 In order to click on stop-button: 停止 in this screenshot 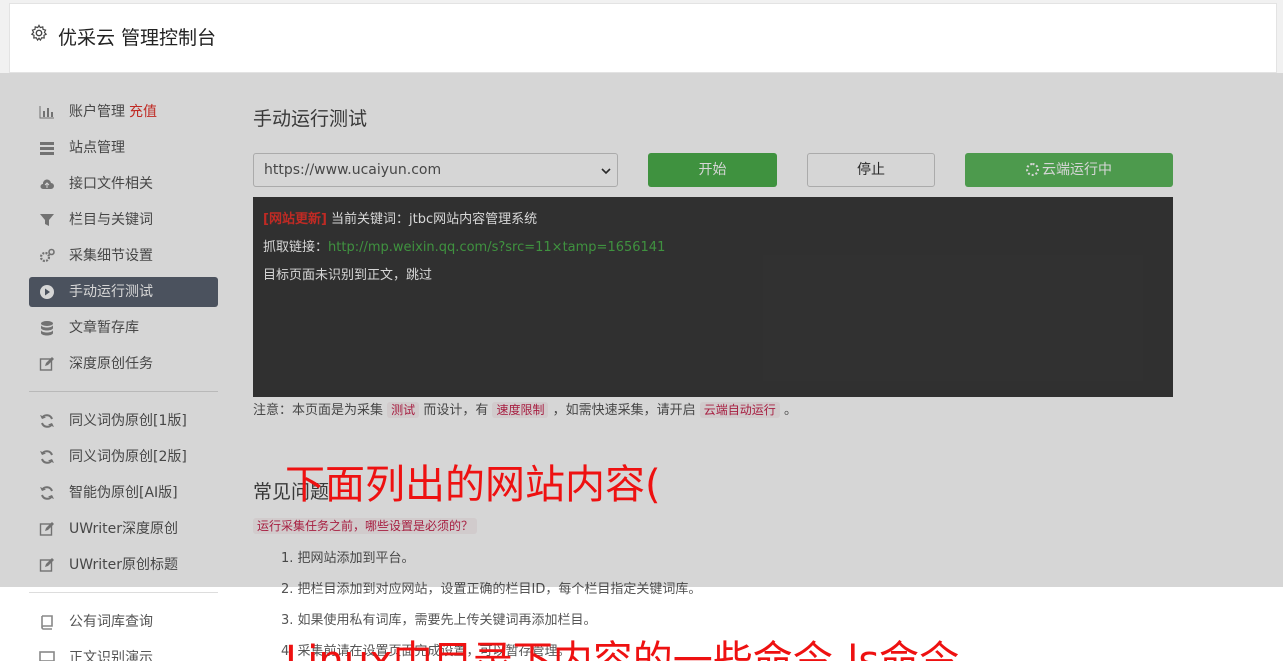, I will do `click(871, 170)`.